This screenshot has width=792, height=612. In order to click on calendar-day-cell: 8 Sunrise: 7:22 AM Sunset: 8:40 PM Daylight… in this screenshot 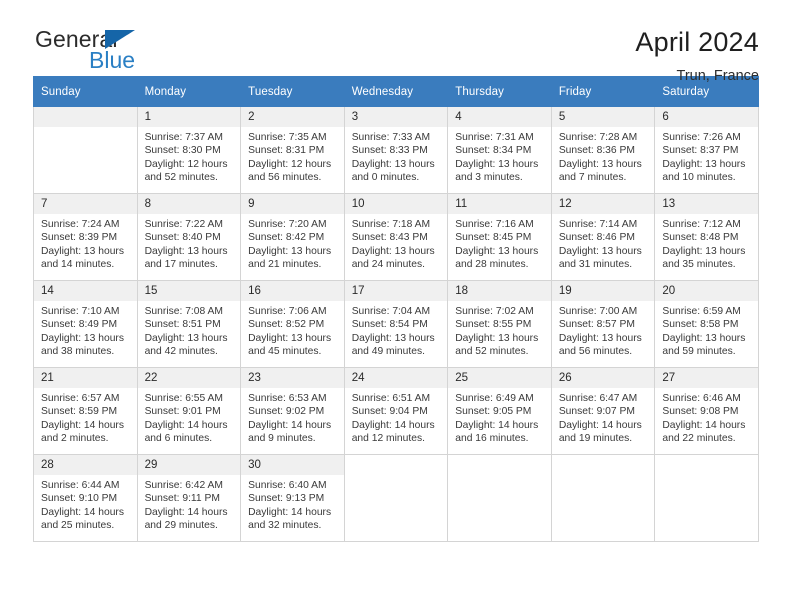, I will do `click(189, 237)`.